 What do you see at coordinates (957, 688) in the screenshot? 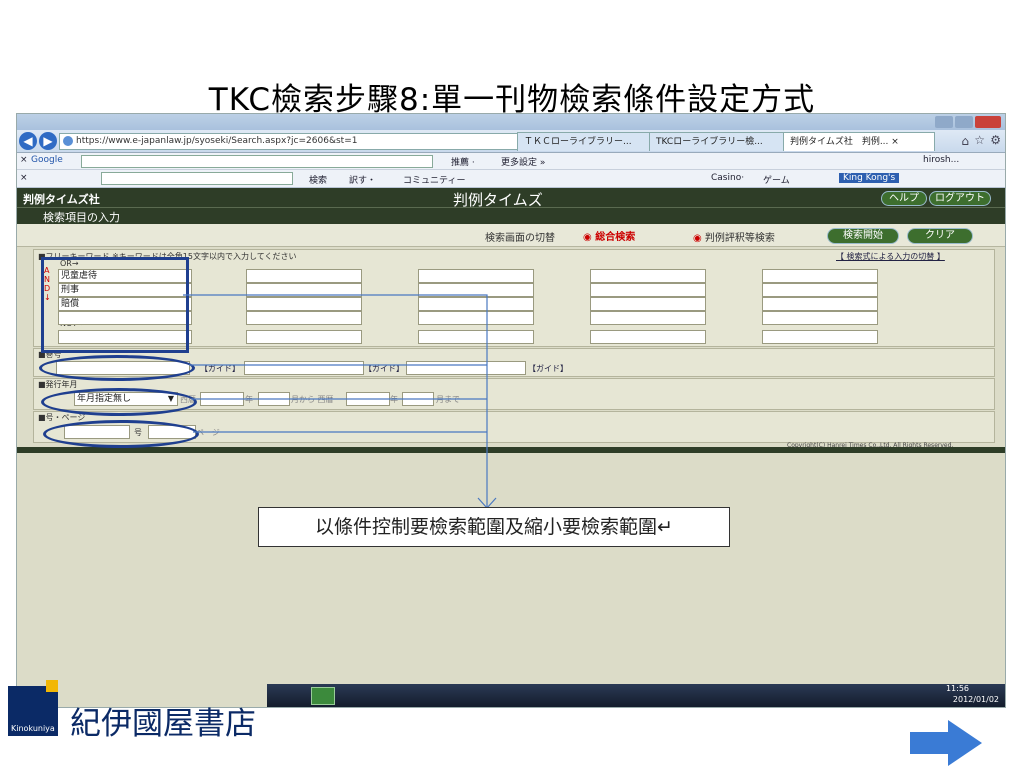
I see `tray-time: 11:56` at bounding box center [957, 688].